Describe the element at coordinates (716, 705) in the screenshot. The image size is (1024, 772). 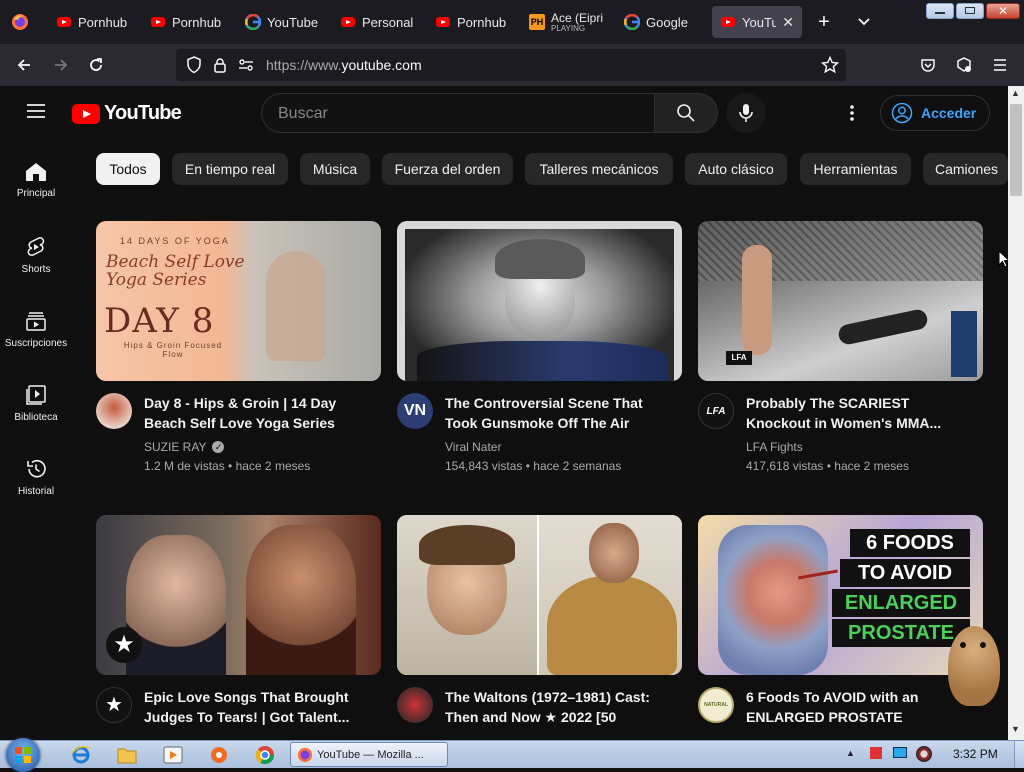
I see `channel-avatar: NATURAL` at that location.